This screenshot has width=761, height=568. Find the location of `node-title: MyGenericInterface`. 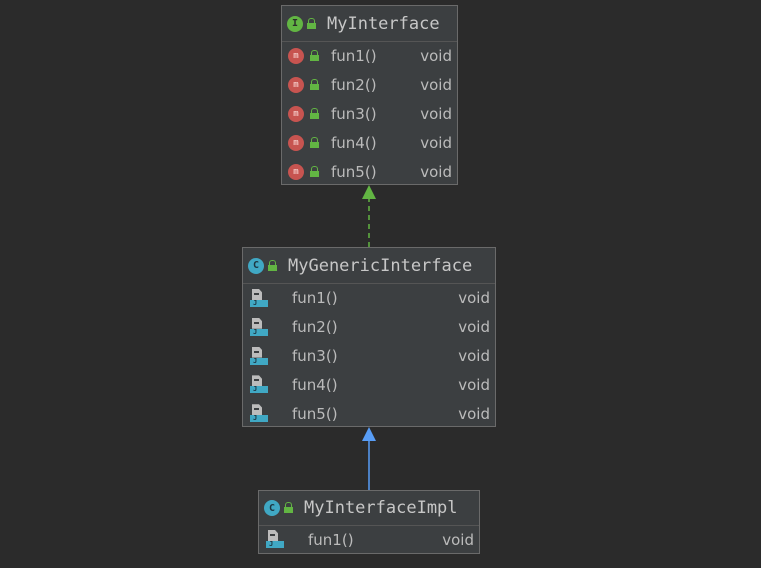

node-title: MyGenericInterface is located at coordinates (380, 265).